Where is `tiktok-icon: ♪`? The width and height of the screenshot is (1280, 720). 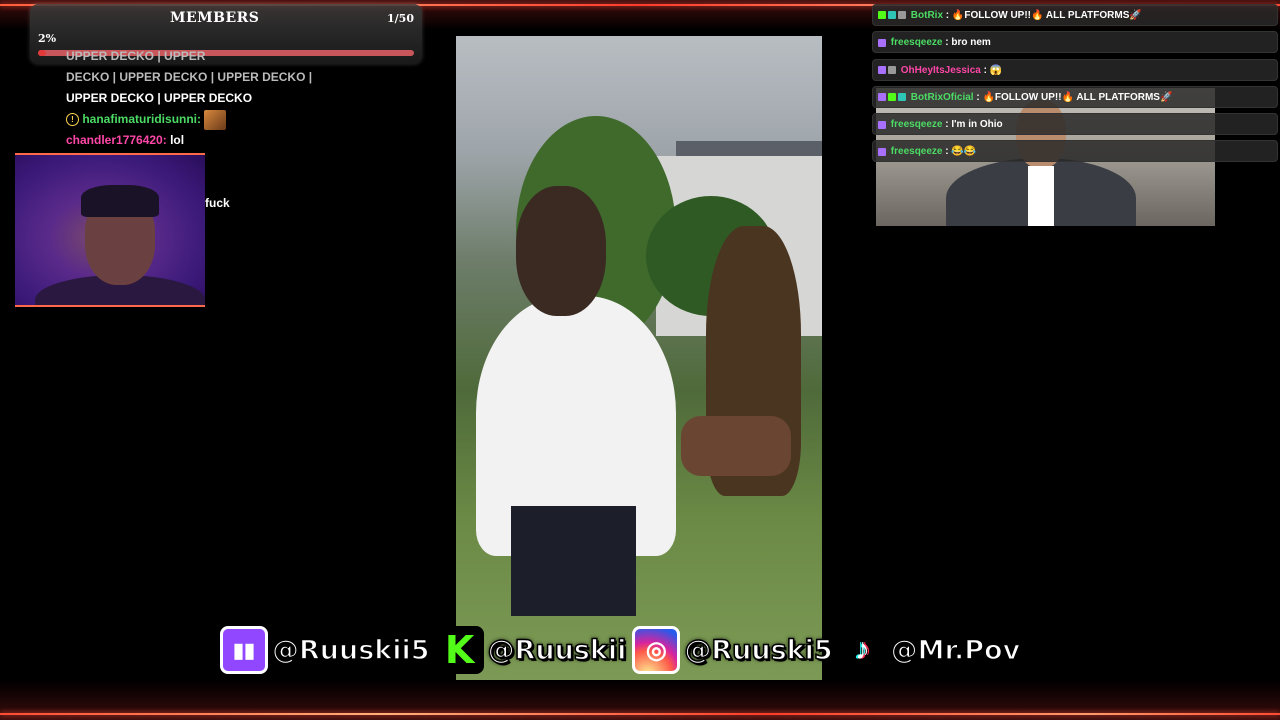 tiktok-icon: ♪ is located at coordinates (862, 650).